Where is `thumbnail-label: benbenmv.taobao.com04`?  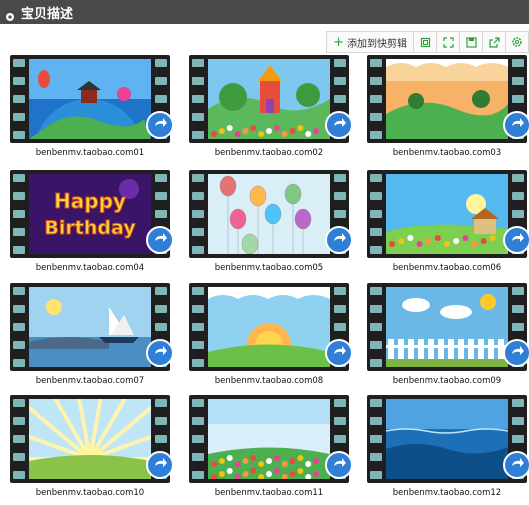 thumbnail-label: benbenmv.taobao.com04 is located at coordinates (90, 268).